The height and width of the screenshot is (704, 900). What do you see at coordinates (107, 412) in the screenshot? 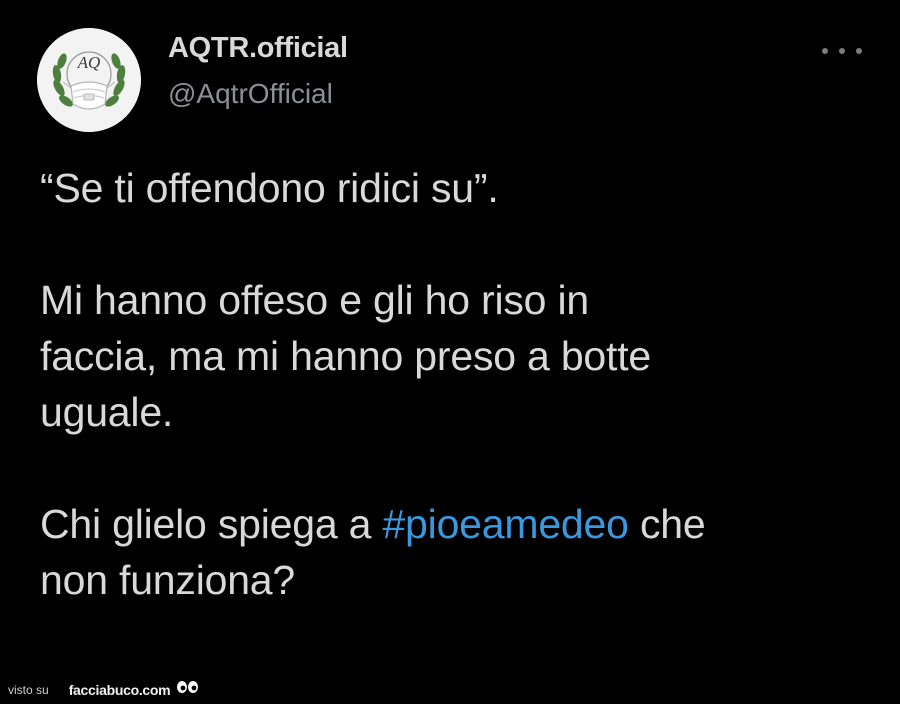
I see `tweet-line: uguale.` at bounding box center [107, 412].